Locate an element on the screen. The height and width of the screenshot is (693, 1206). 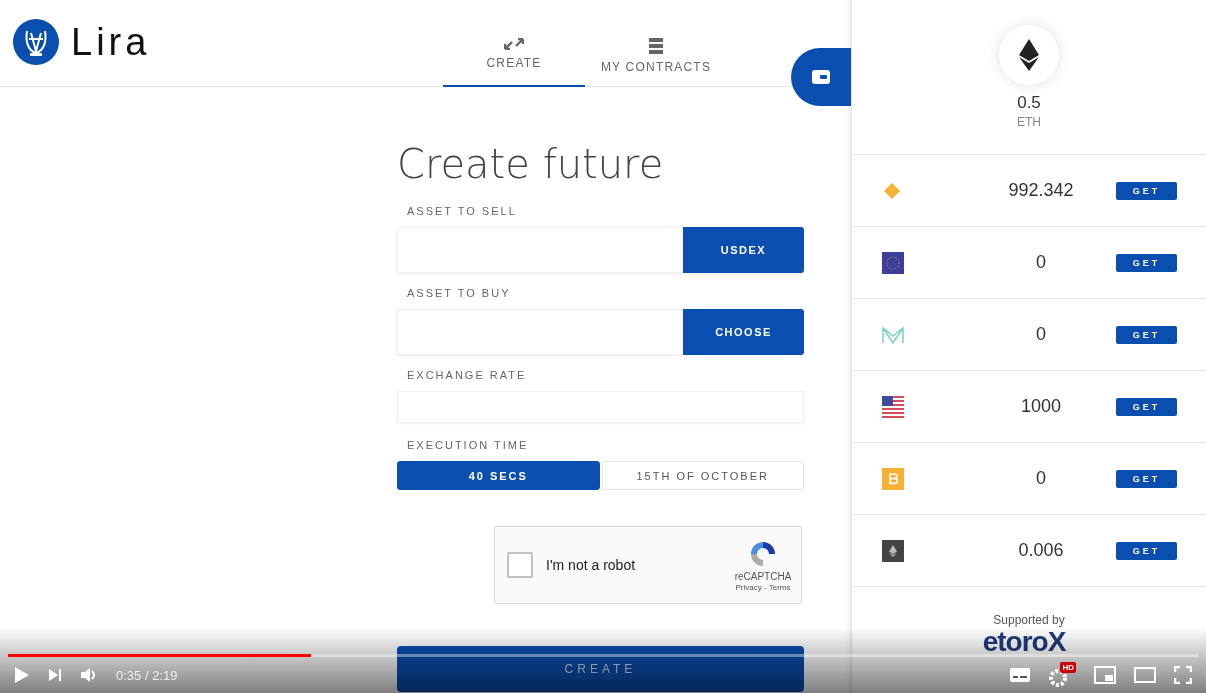
theater-button is located at coordinates (1145, 675).